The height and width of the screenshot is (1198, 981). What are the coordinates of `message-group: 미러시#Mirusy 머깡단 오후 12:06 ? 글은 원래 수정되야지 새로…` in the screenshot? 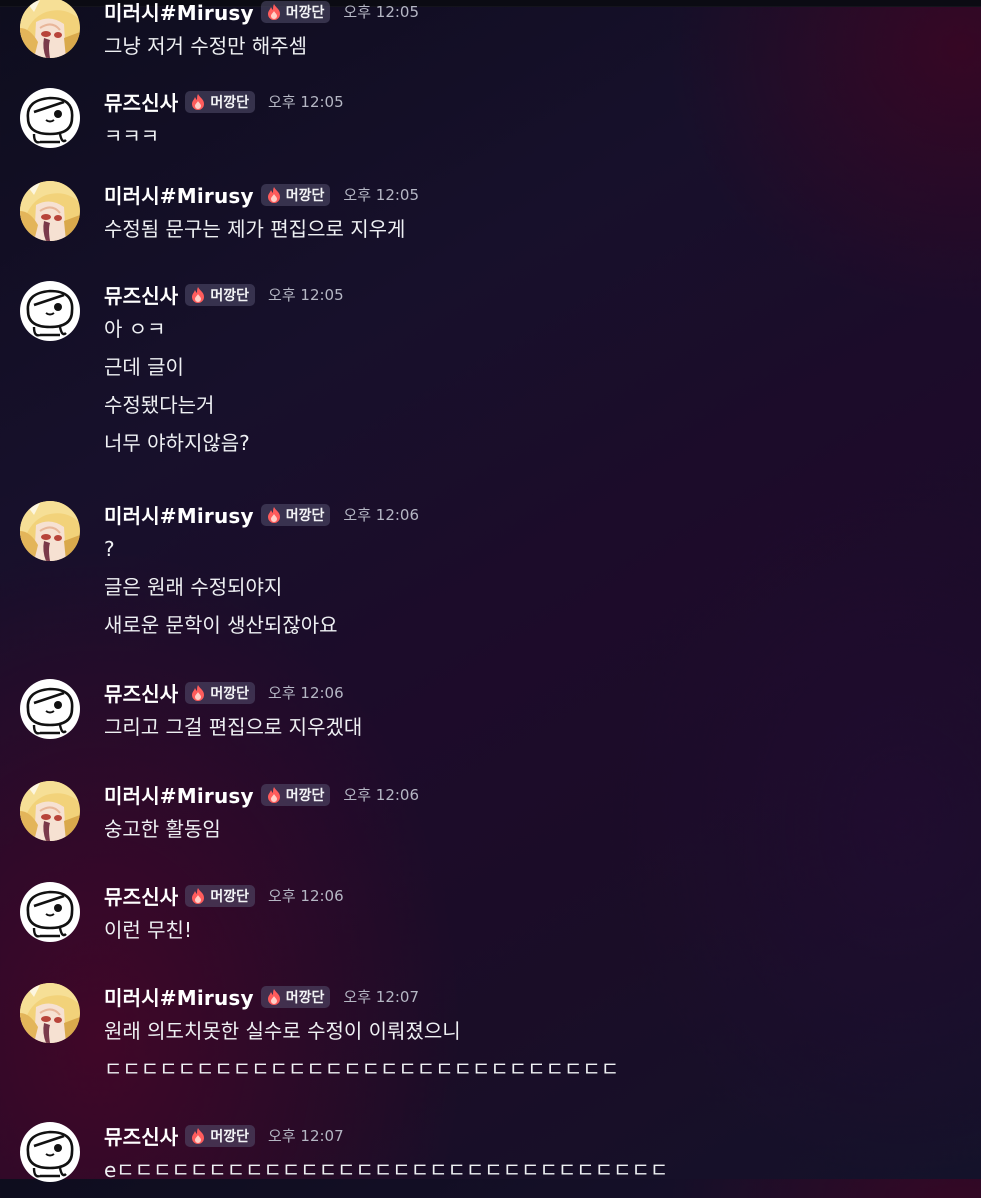 It's located at (490, 584).